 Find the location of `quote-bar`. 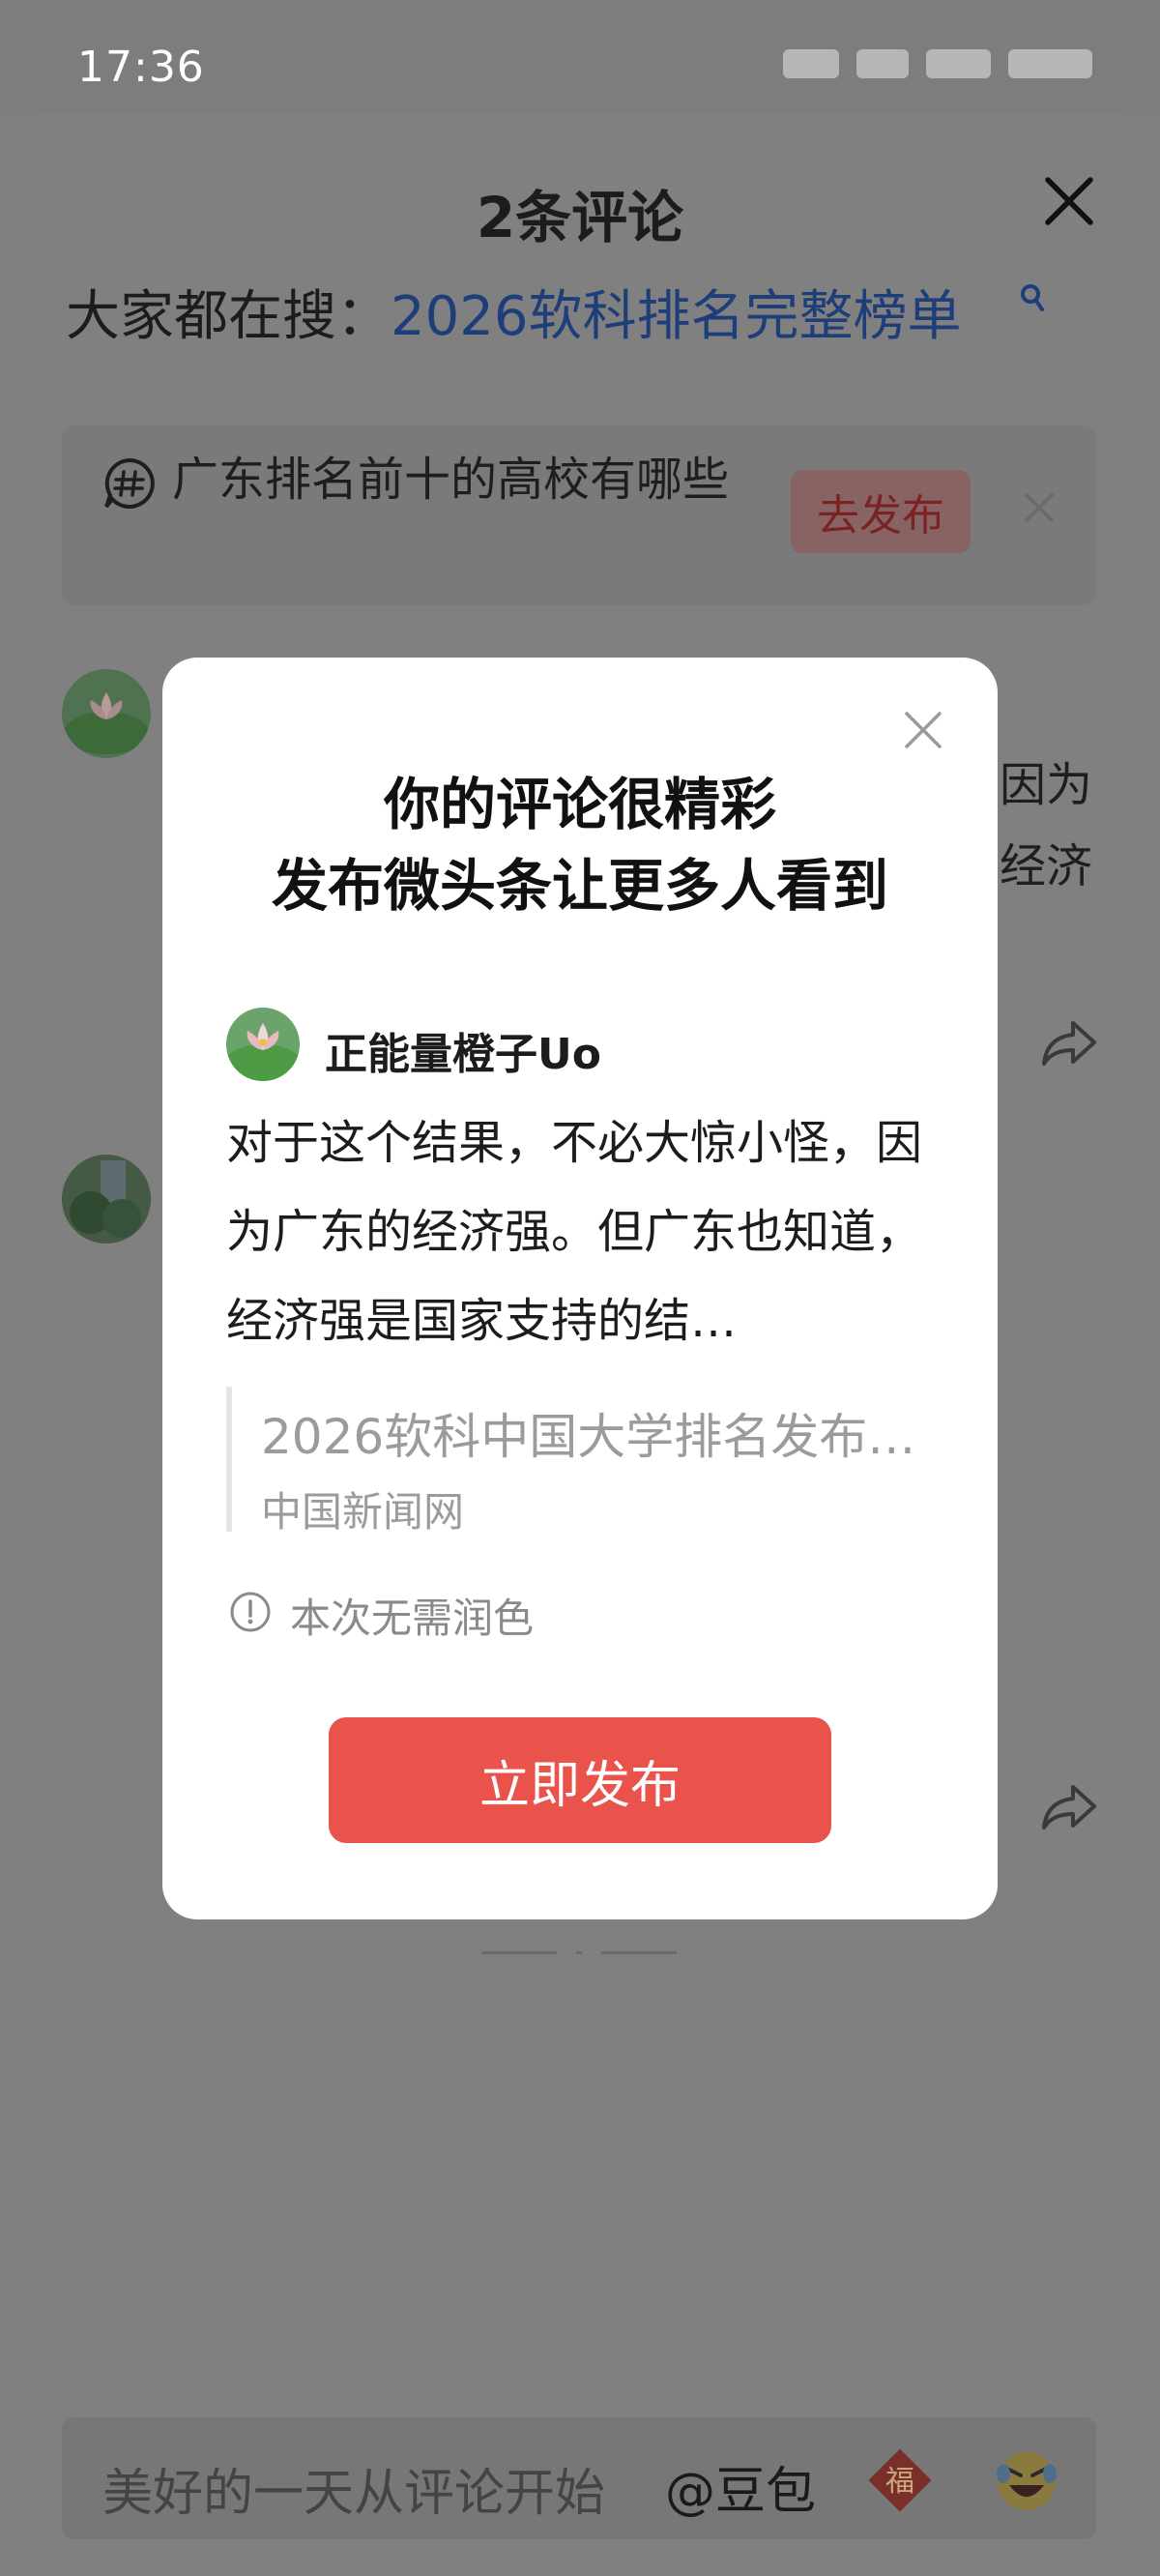

quote-bar is located at coordinates (229, 1459).